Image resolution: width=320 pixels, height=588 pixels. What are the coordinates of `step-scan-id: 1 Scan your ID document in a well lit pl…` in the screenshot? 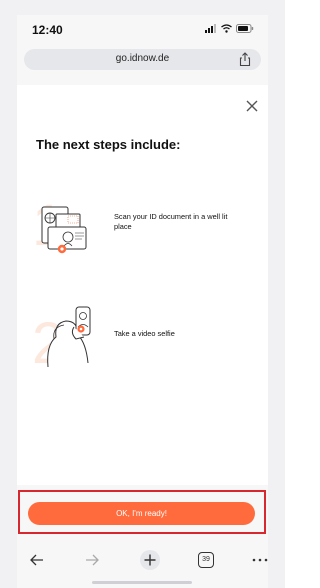 It's located at (148, 225).